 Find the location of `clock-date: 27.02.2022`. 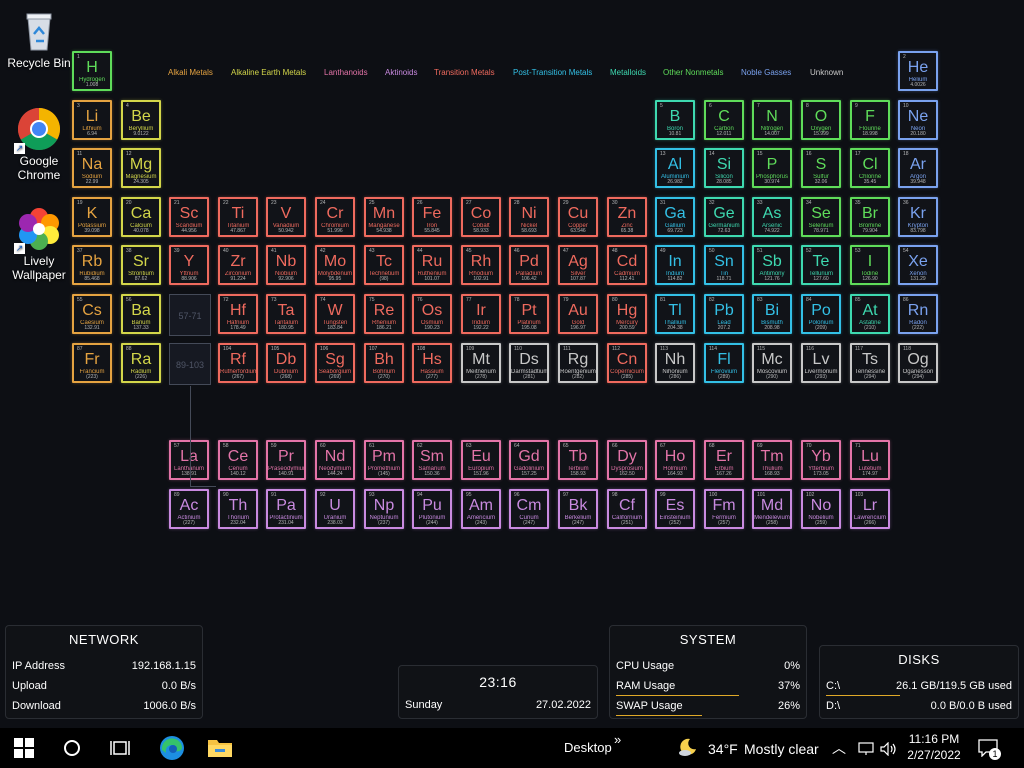

clock-date: 27.02.2022 is located at coordinates (563, 705).